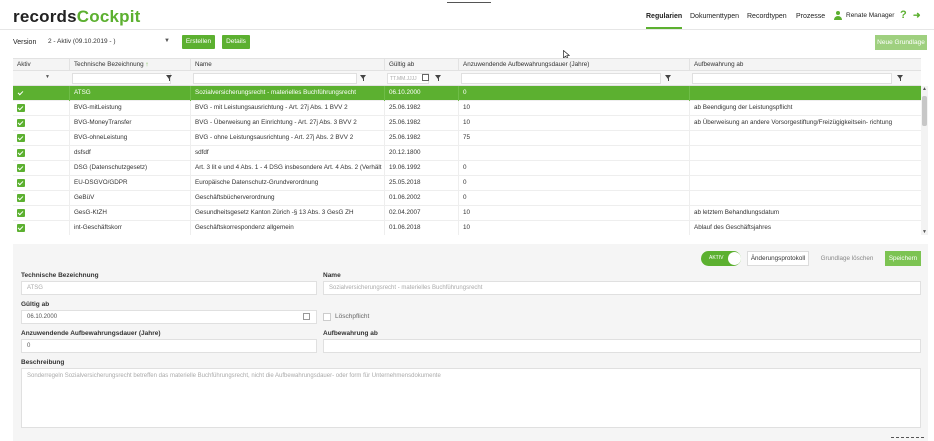  What do you see at coordinates (714, 21) in the screenshot?
I see `nav-dokumenttypen: Dokumenttypen` at bounding box center [714, 21].